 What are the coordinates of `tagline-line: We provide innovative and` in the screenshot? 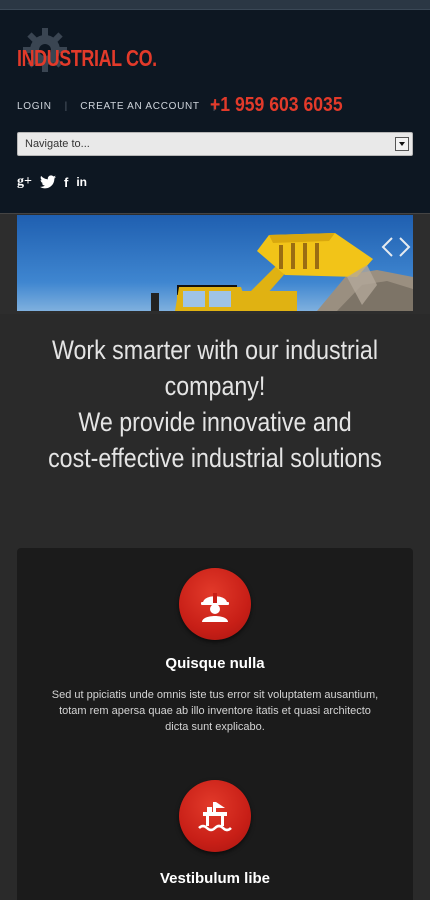 It's located at (215, 422).